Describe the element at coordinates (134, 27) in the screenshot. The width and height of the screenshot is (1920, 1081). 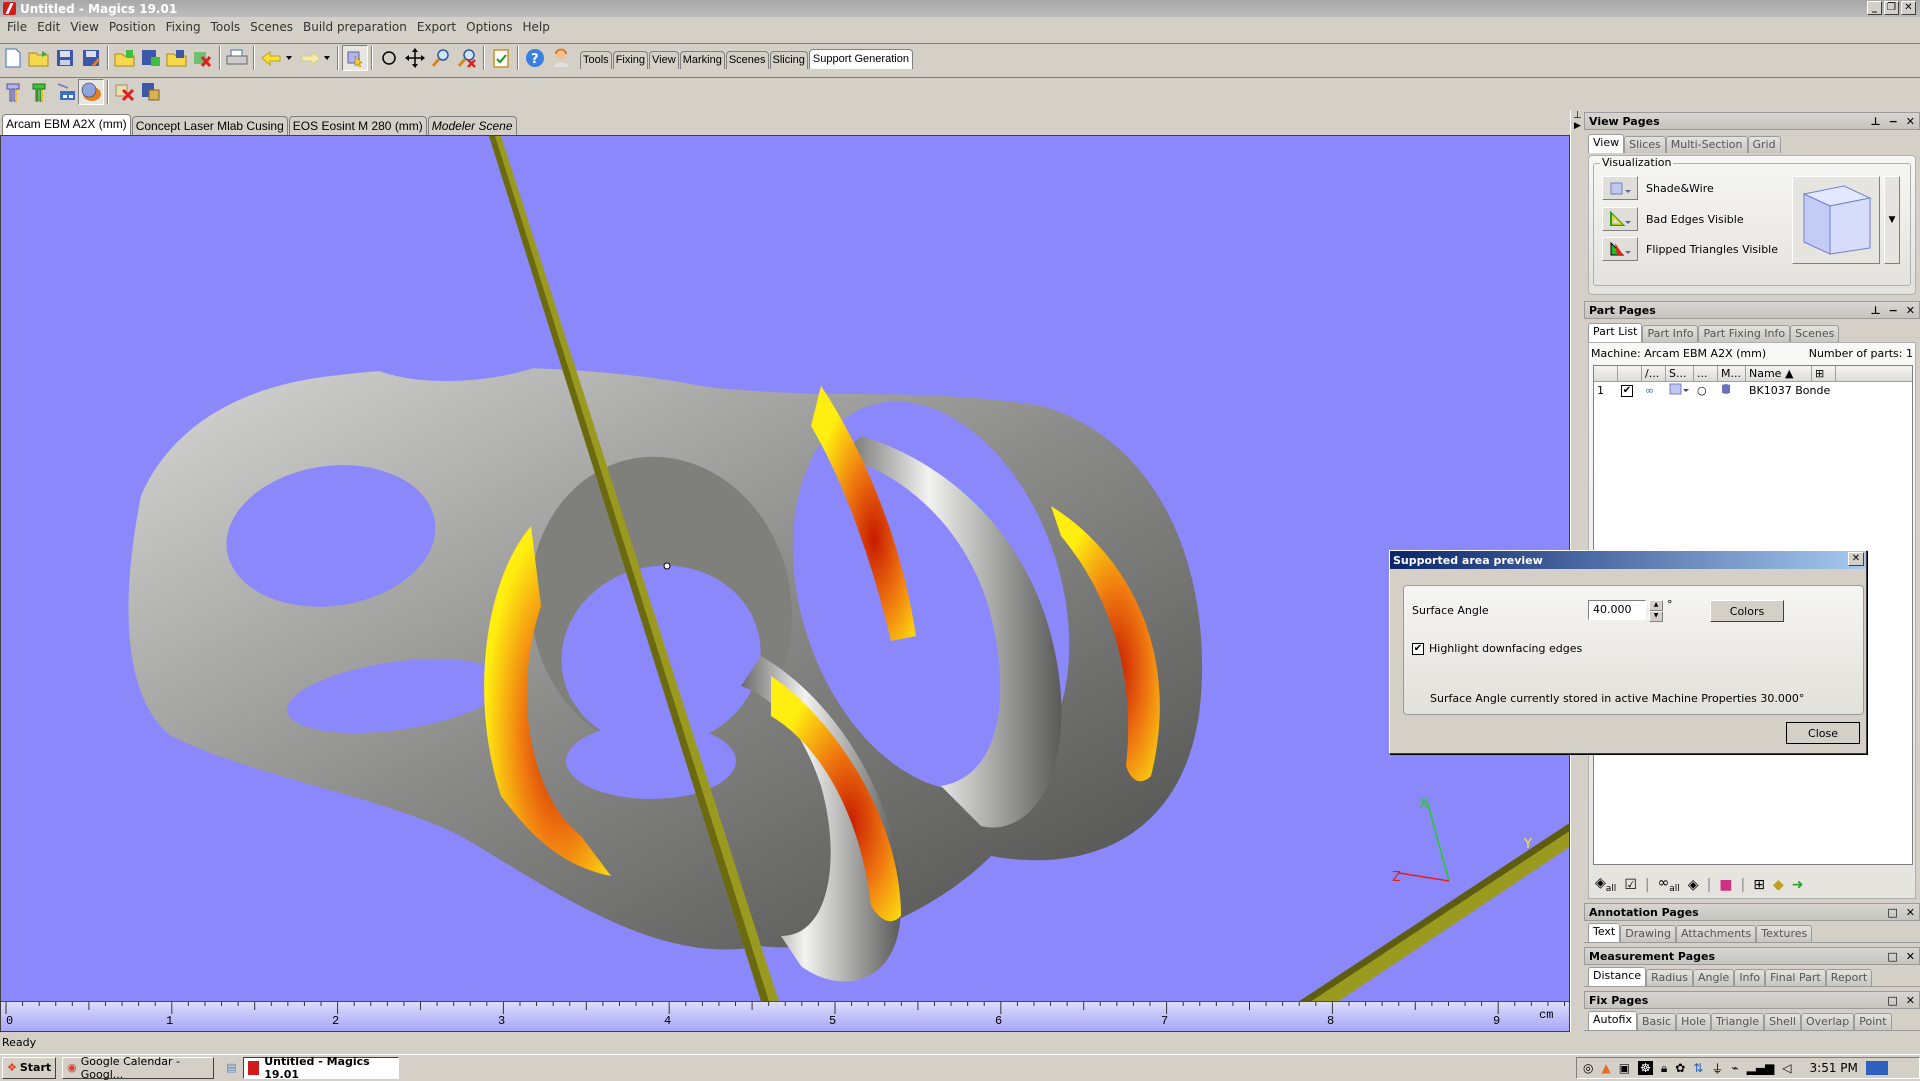
I see `menu-position: Position` at that location.